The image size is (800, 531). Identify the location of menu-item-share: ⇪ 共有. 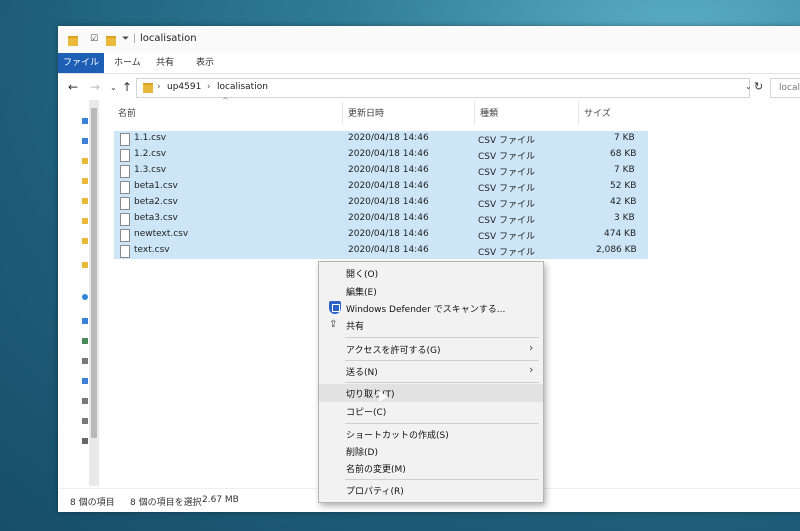
(431, 325).